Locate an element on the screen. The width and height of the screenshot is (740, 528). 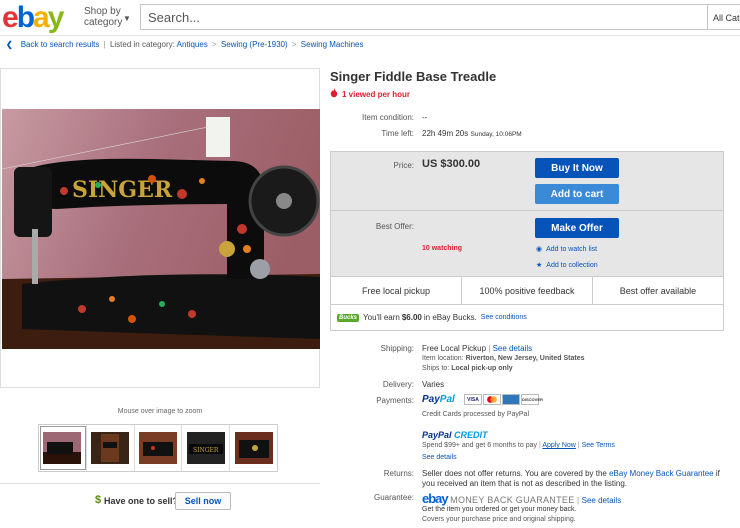
ebay-logo: ebay is located at coordinates (33, 17).